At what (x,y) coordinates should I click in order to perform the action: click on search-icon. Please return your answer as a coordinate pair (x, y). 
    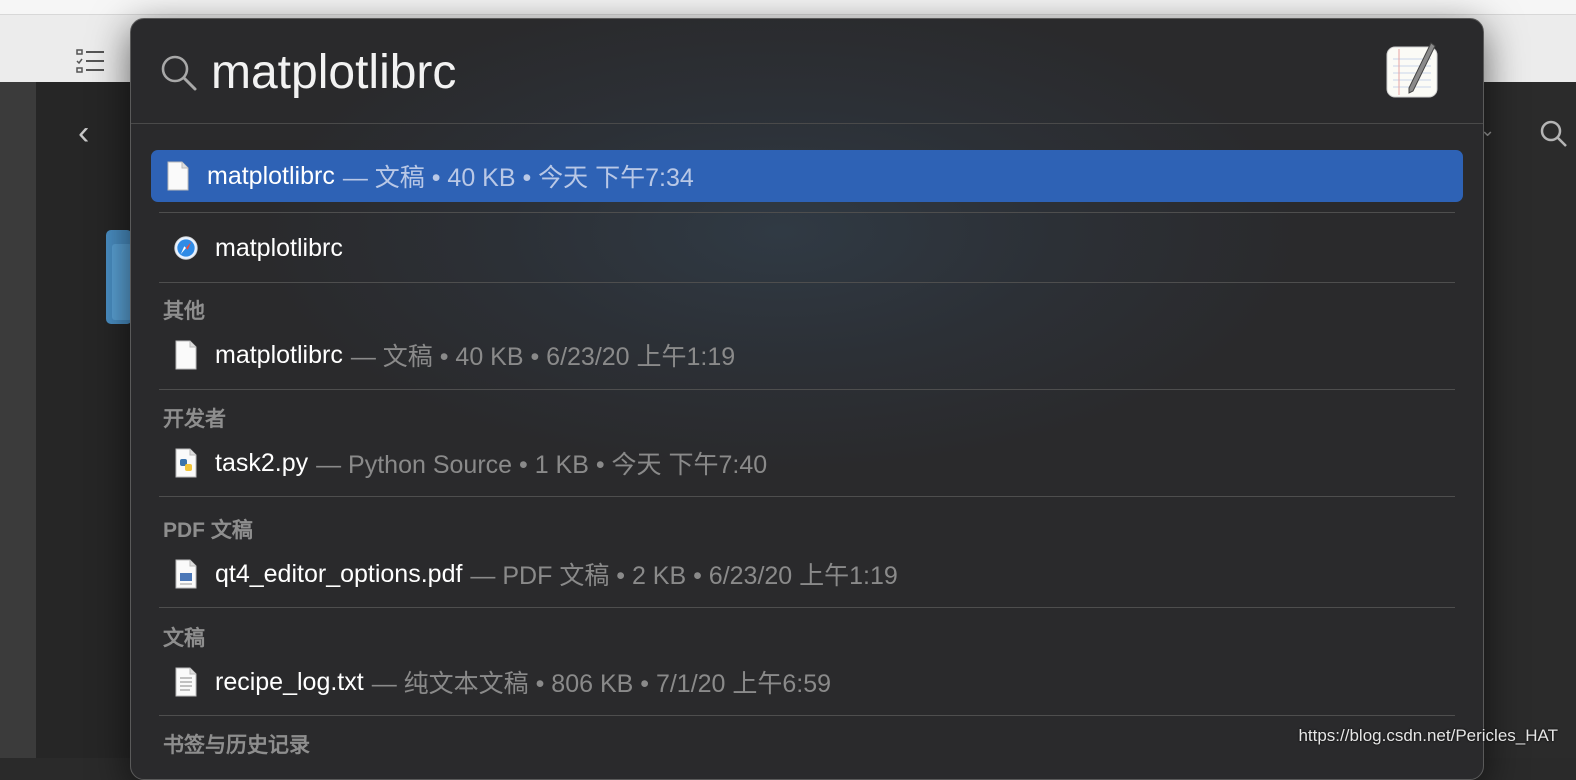
    Looking at the image, I should click on (179, 73).